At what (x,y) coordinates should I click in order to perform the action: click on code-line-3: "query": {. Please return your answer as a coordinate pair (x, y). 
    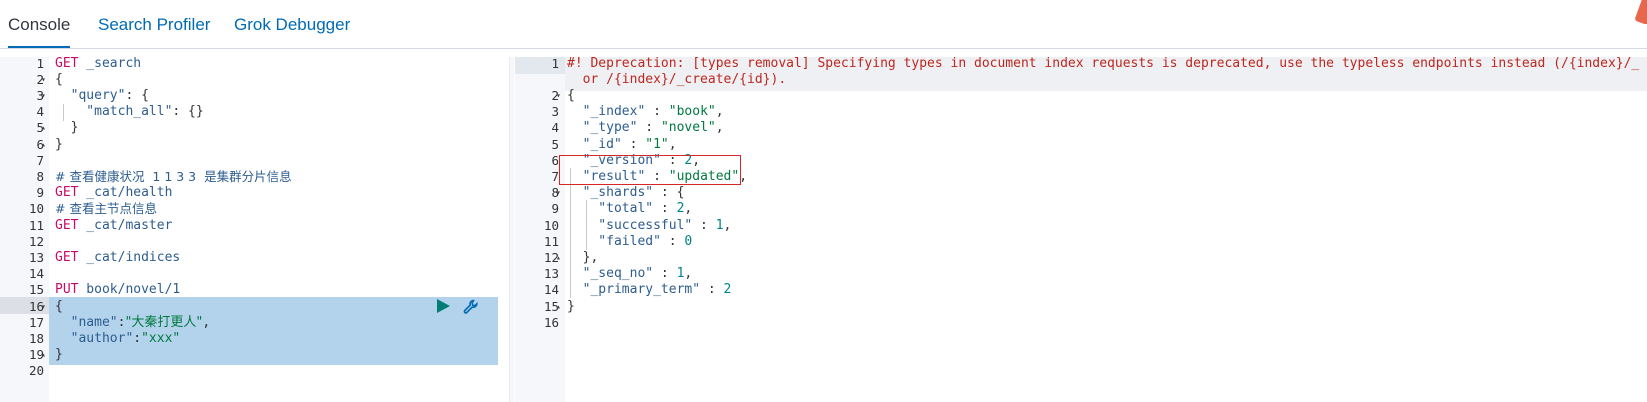
    Looking at the image, I should click on (102, 95).